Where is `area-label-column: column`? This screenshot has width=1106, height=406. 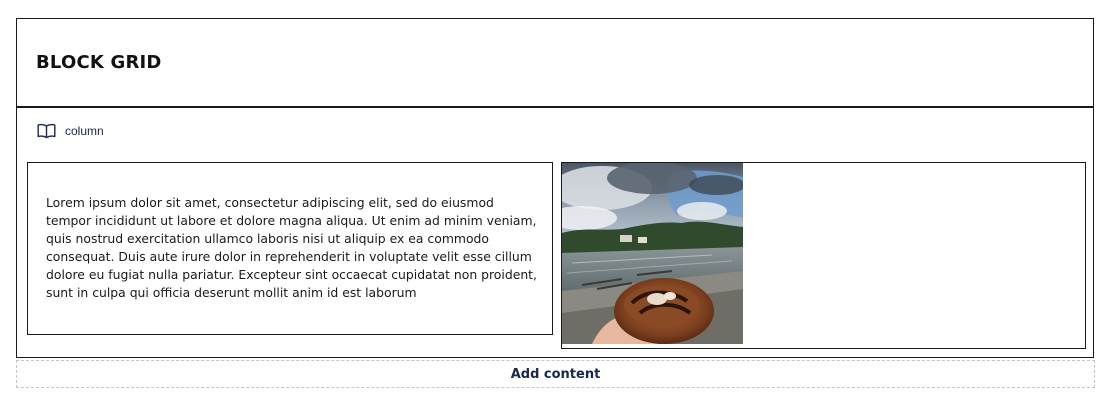 area-label-column: column is located at coordinates (70, 131).